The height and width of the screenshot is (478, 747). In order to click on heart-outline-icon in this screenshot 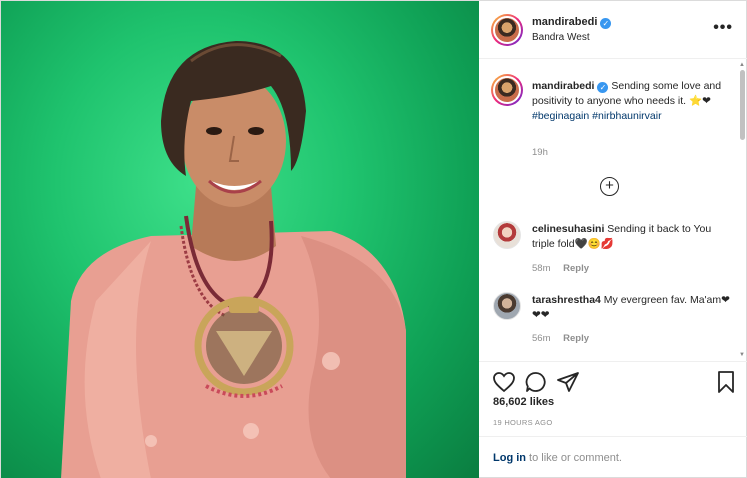, I will do `click(504, 382)`.